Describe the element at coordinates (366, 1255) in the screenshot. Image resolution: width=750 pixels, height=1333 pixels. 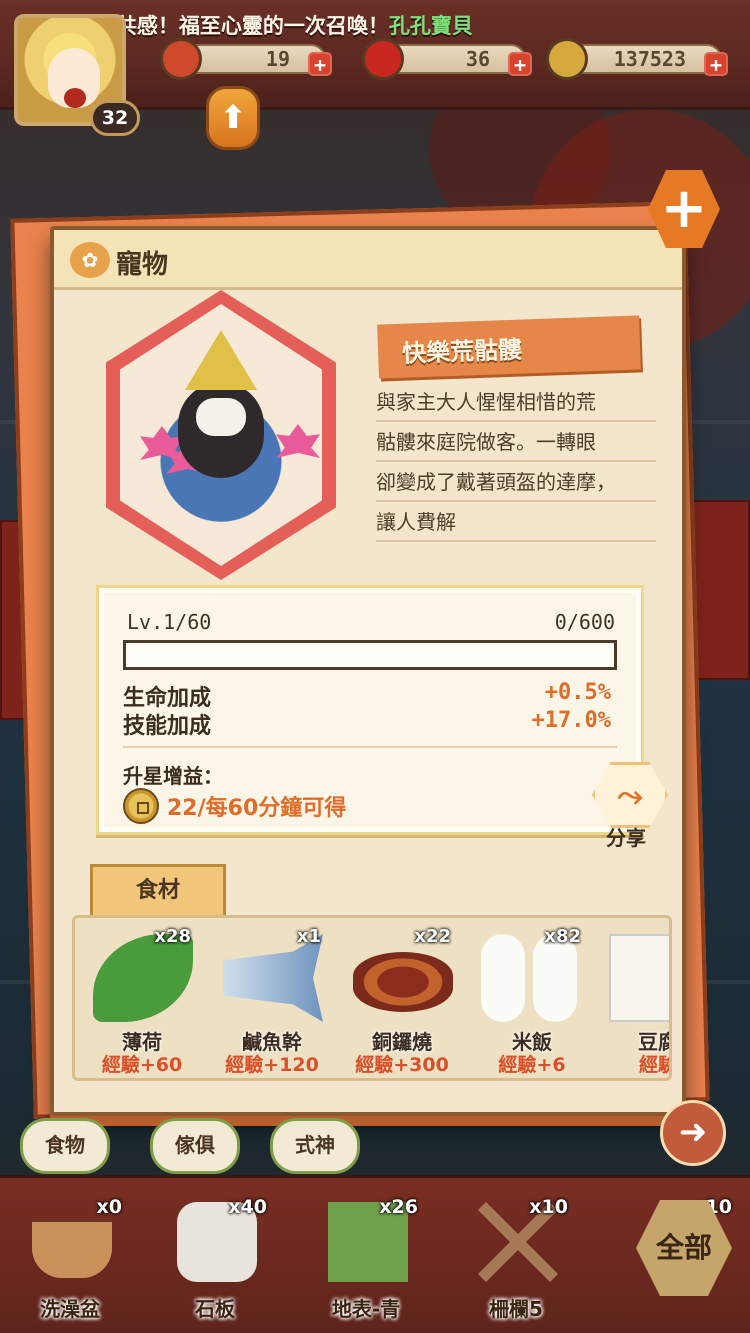
I see `furniture-item: x26 地表-青` at that location.